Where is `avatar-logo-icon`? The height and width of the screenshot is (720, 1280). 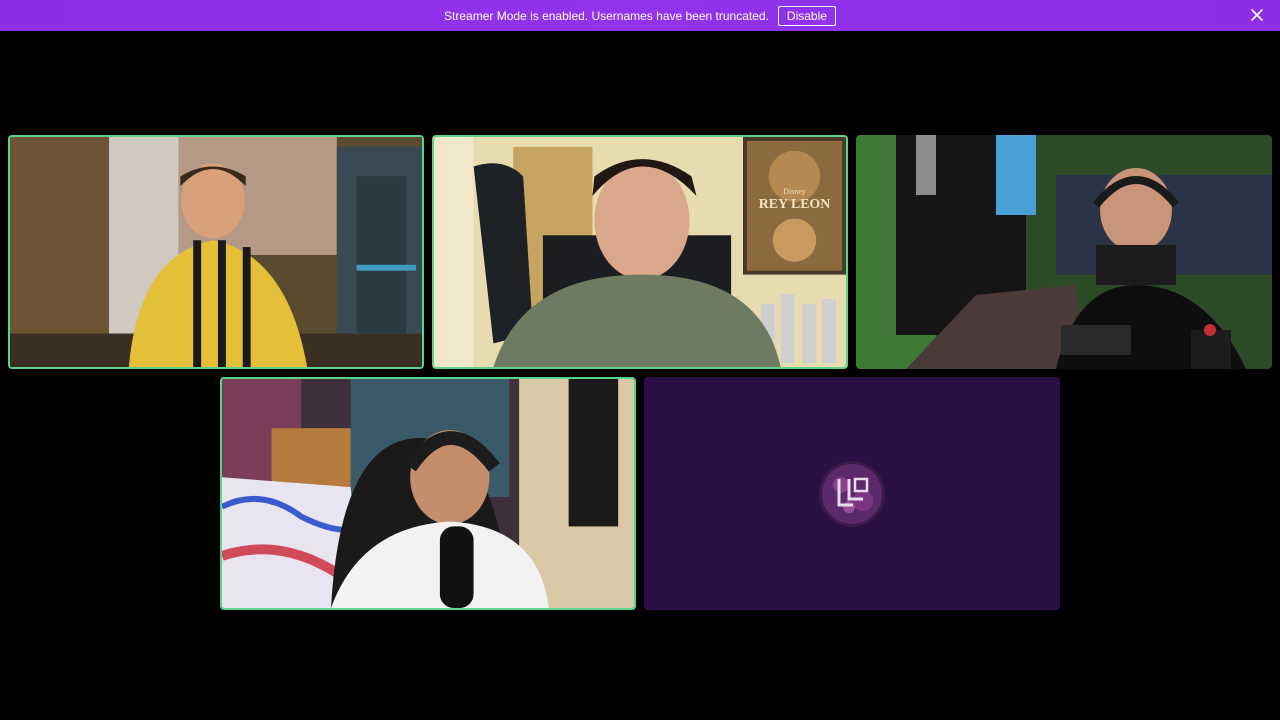 avatar-logo-icon is located at coordinates (852, 493).